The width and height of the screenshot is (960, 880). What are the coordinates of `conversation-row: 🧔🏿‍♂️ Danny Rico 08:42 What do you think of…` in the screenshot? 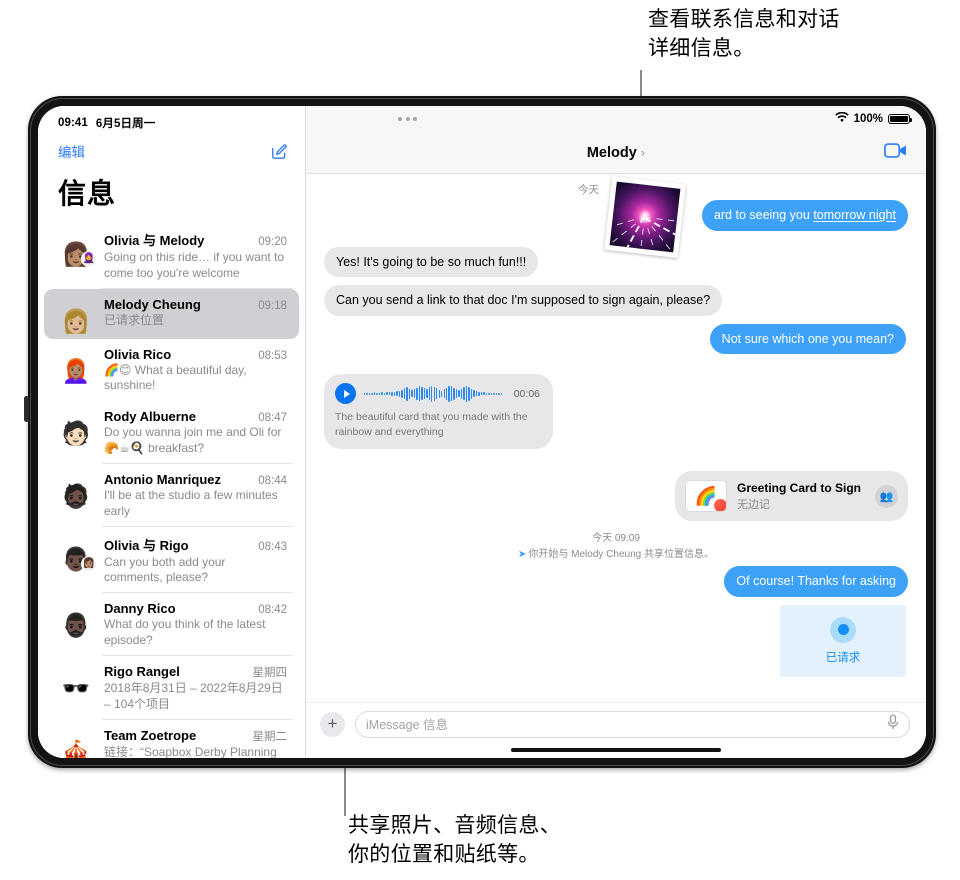 It's located at (171, 624).